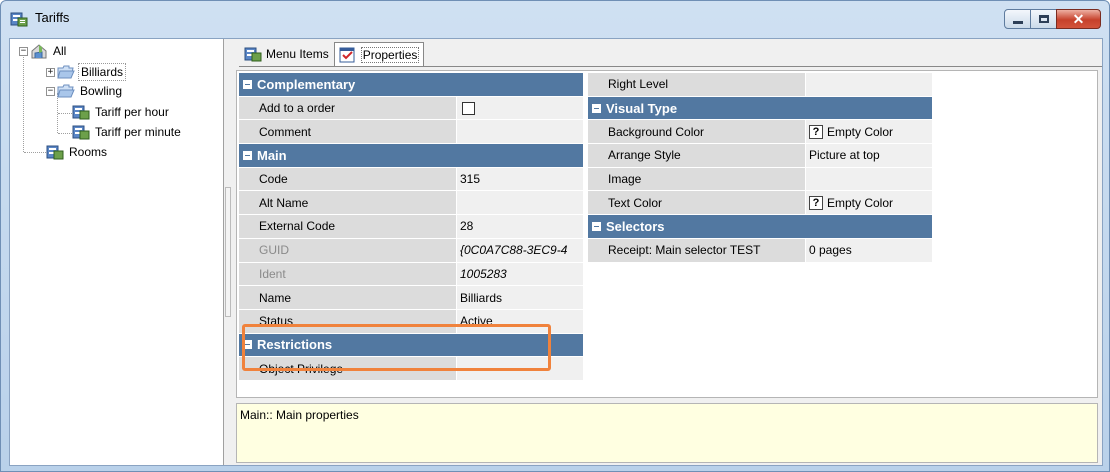  I want to click on property-name: Alt Name, so click(348, 203).